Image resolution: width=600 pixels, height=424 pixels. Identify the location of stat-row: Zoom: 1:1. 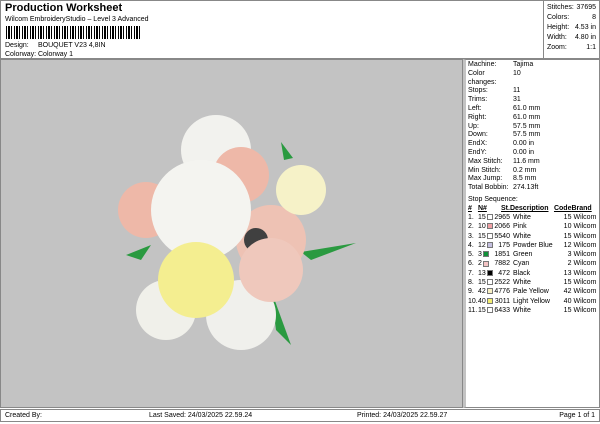
(571, 48).